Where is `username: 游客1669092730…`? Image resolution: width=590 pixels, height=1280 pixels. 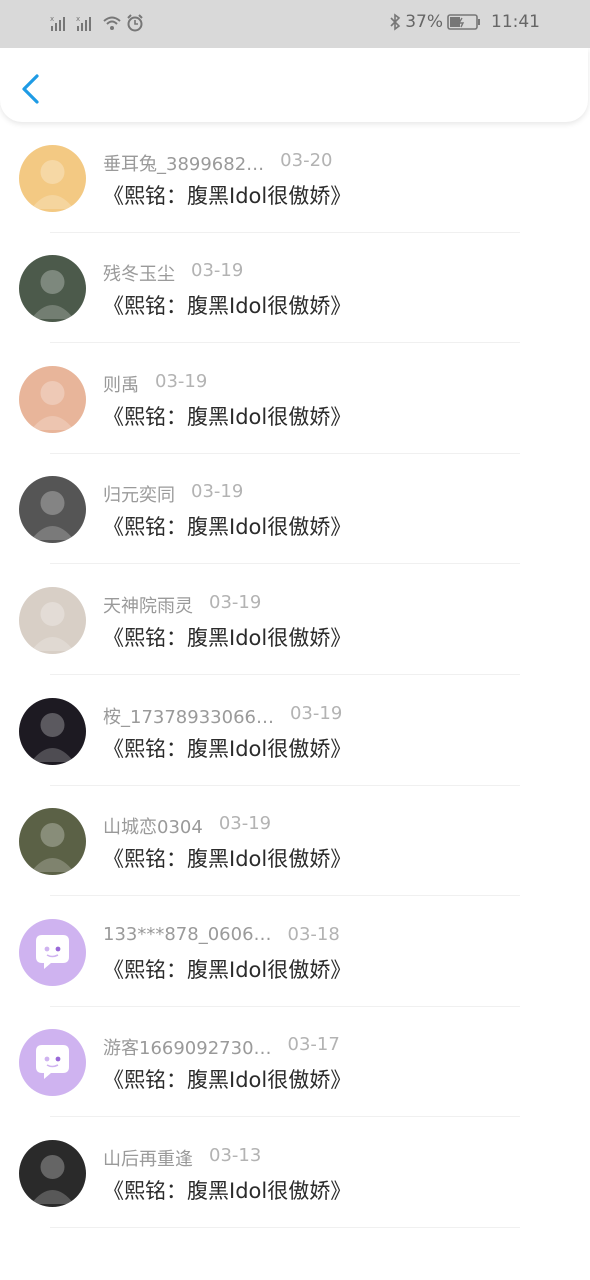 username: 游客1669092730… is located at coordinates (187, 1047).